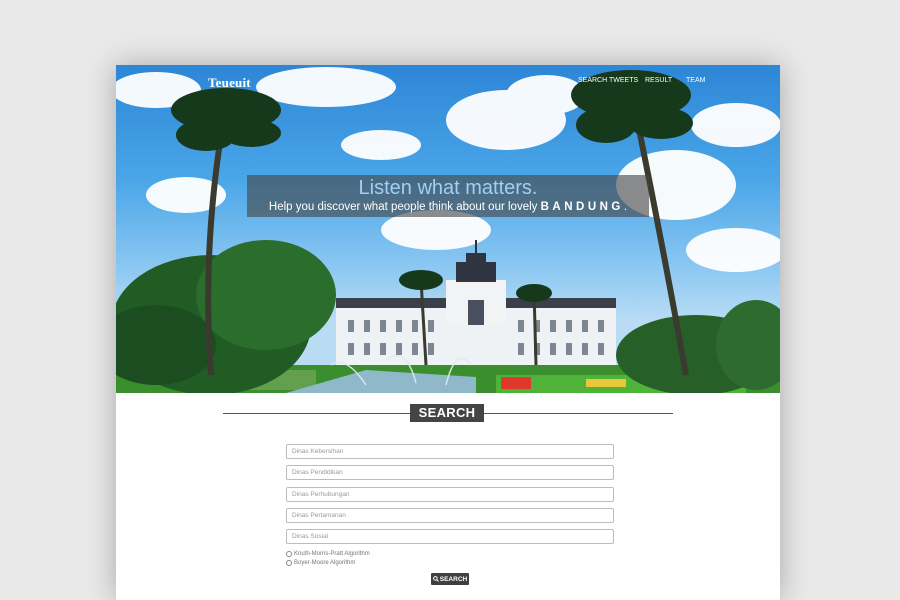  Describe the element at coordinates (578, 413) in the screenshot. I see `divider-right` at that location.